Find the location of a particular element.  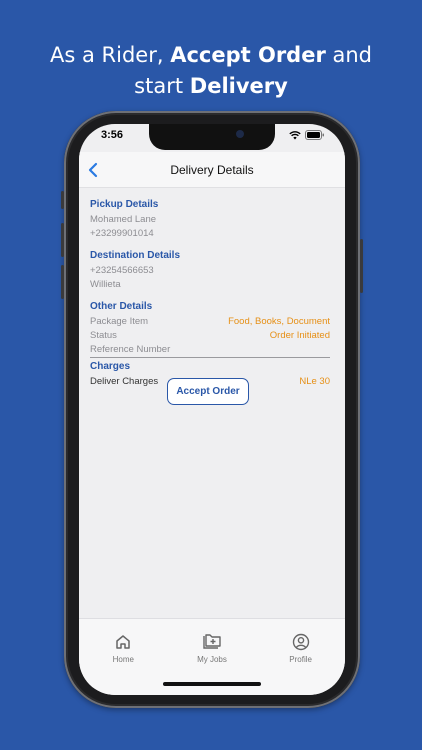

volume-up-button is located at coordinates (62, 200).